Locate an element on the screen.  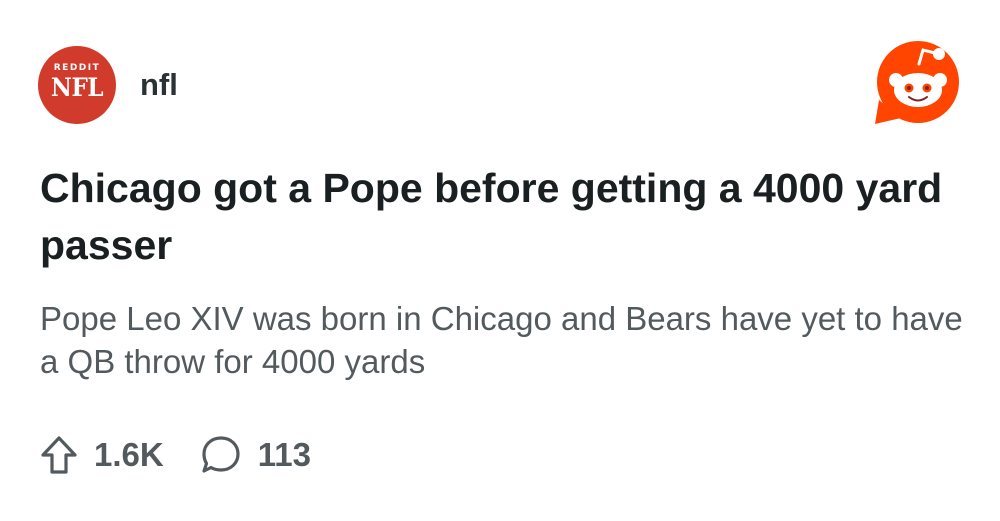
post-footer: 1.6K 113 is located at coordinates (175, 455).